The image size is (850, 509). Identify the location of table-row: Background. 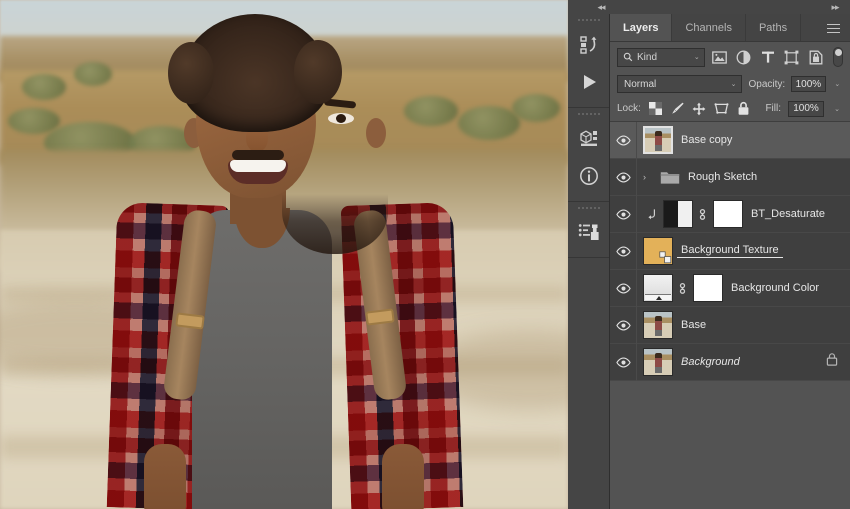
(730, 362).